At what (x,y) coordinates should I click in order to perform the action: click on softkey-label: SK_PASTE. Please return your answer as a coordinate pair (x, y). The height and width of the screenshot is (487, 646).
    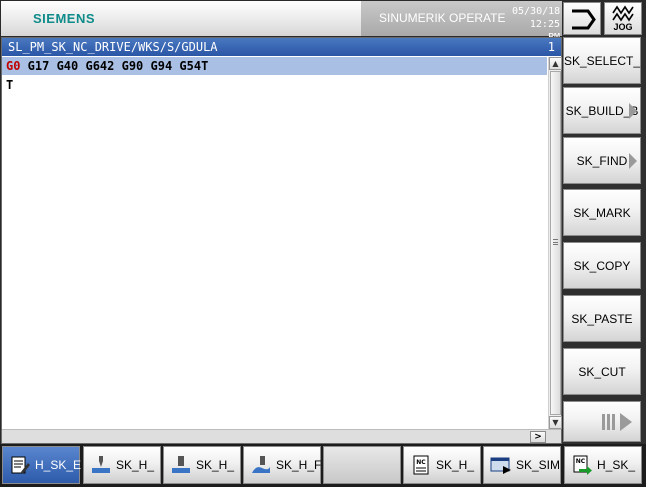
    Looking at the image, I should click on (602, 318).